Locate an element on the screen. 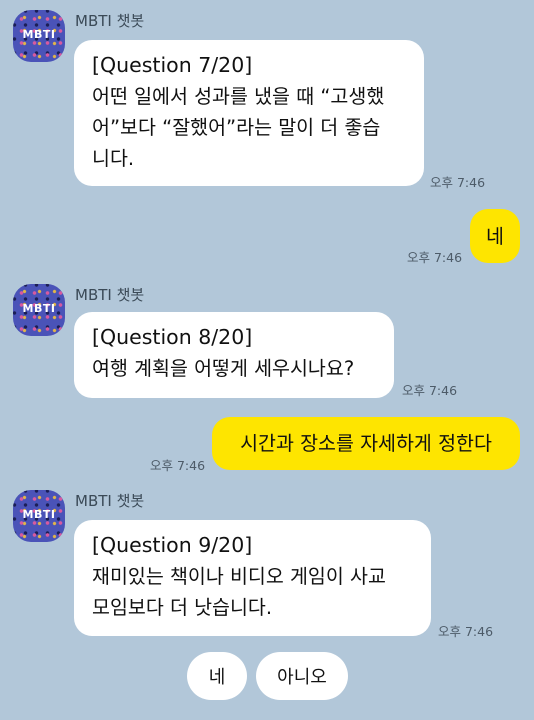 The height and width of the screenshot is (720, 534). user-reply-text: 네 is located at coordinates (495, 236).